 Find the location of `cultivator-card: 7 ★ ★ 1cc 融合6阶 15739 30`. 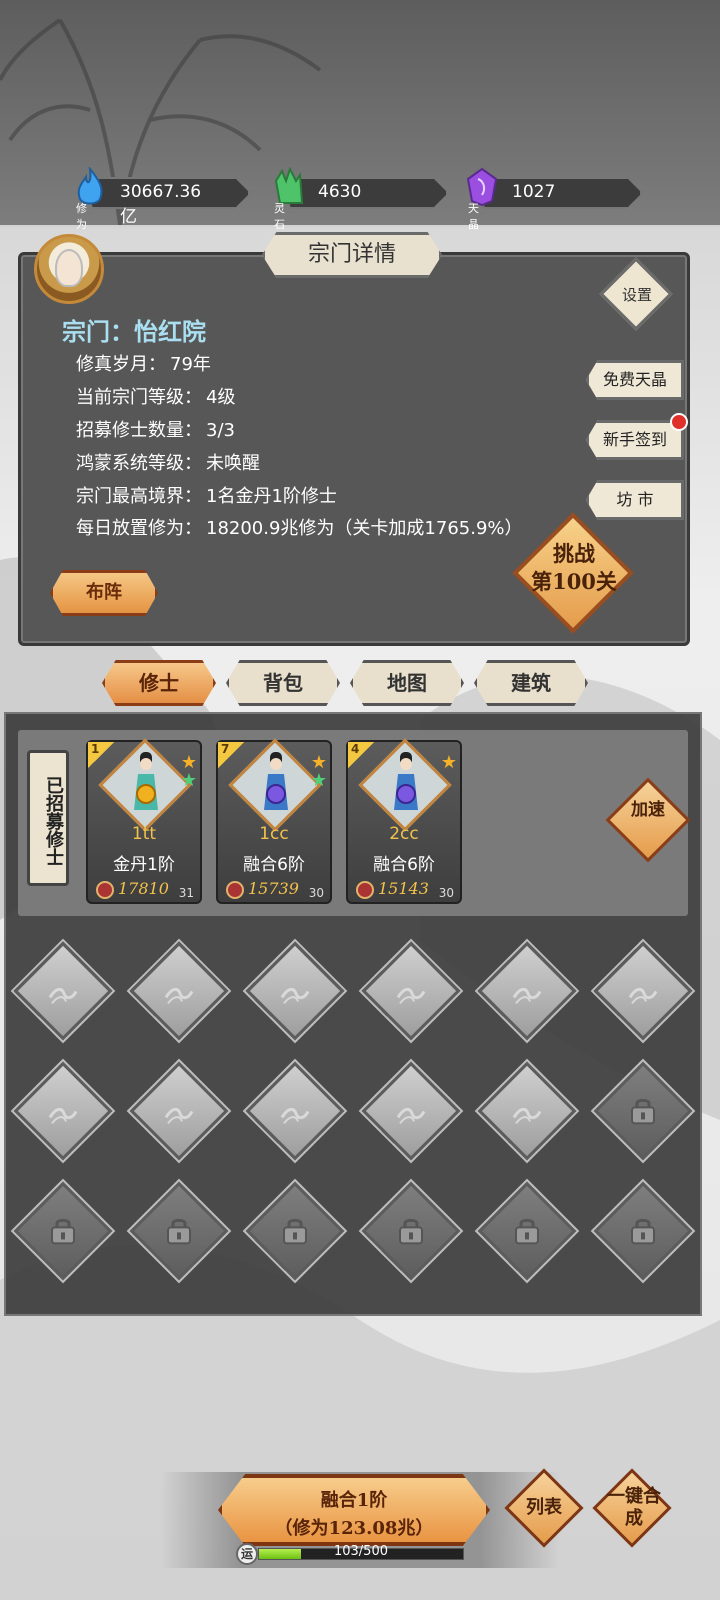

cultivator-card: 7 ★ ★ 1cc 融合6阶 15739 30 is located at coordinates (274, 821).